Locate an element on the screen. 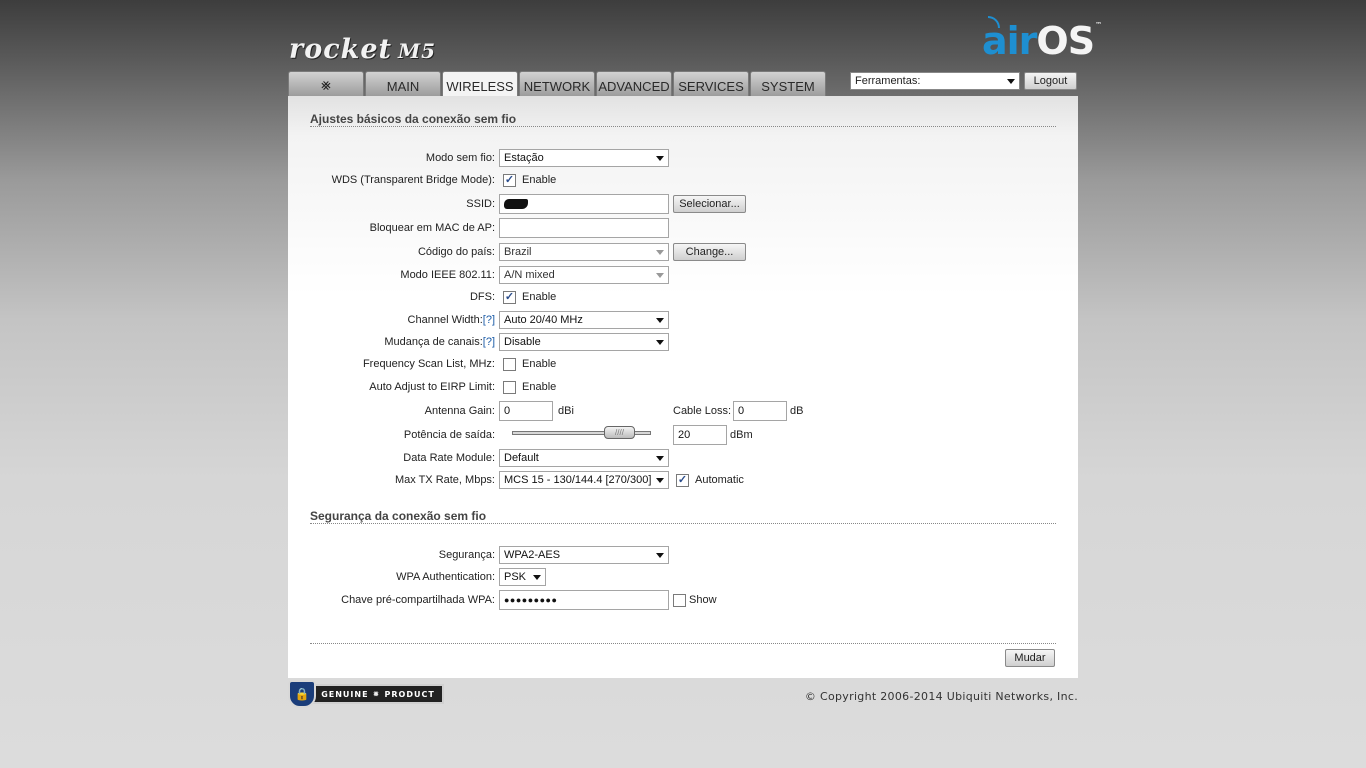 This screenshot has width=1366, height=768. tab-advanced: ADVANCED is located at coordinates (634, 83).